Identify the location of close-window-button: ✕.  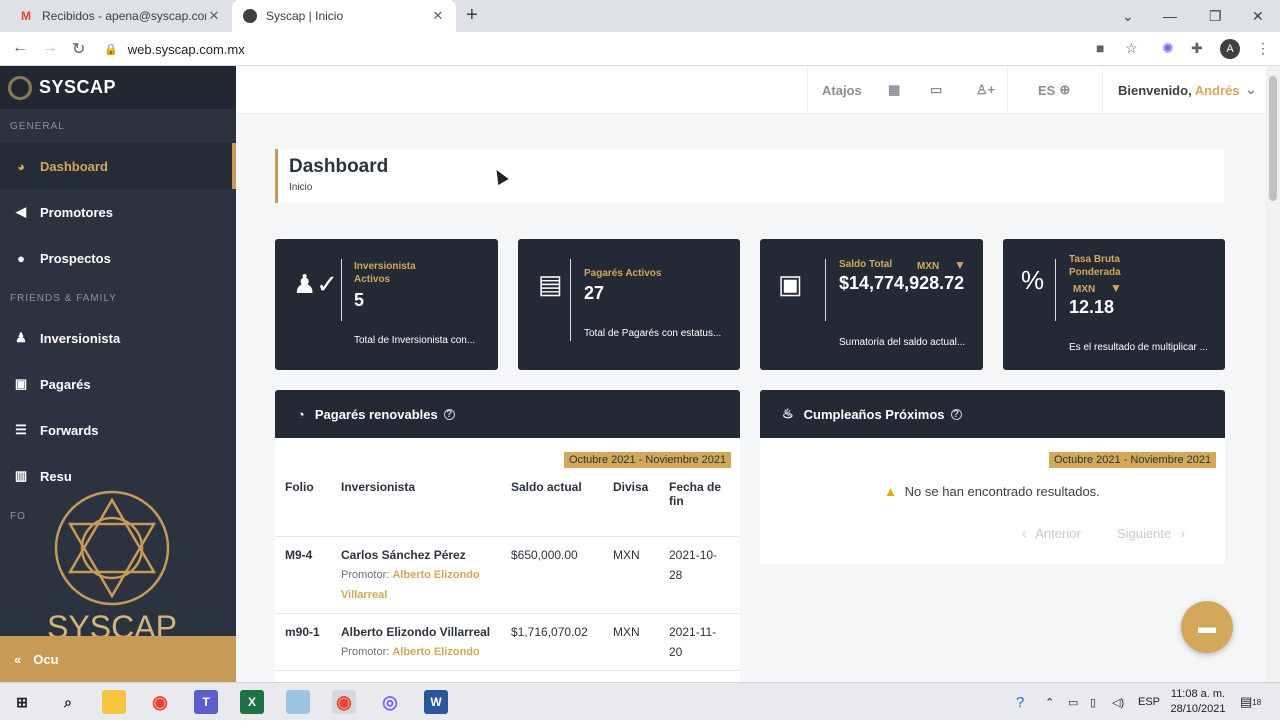
(1258, 16).